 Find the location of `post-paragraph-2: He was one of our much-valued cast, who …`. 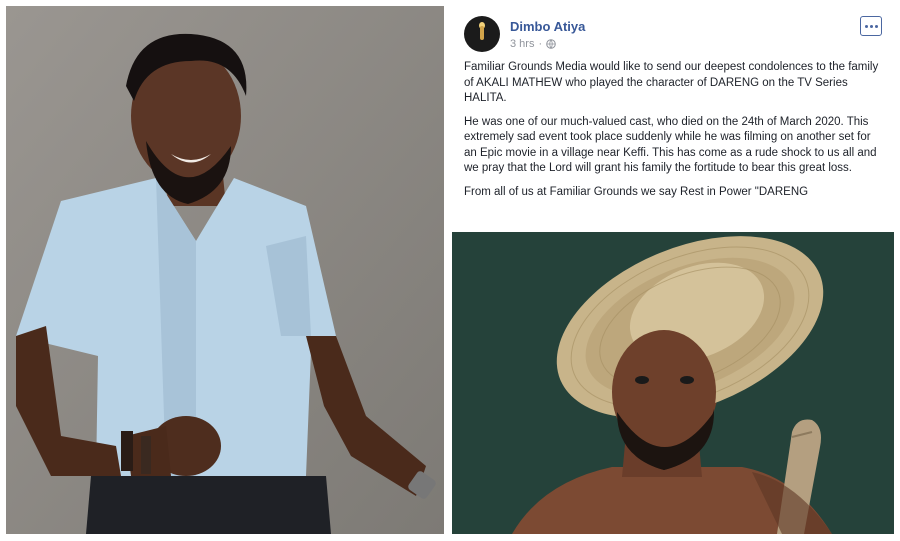

post-paragraph-2: He was one of our much-valued cast, who … is located at coordinates (670, 145).